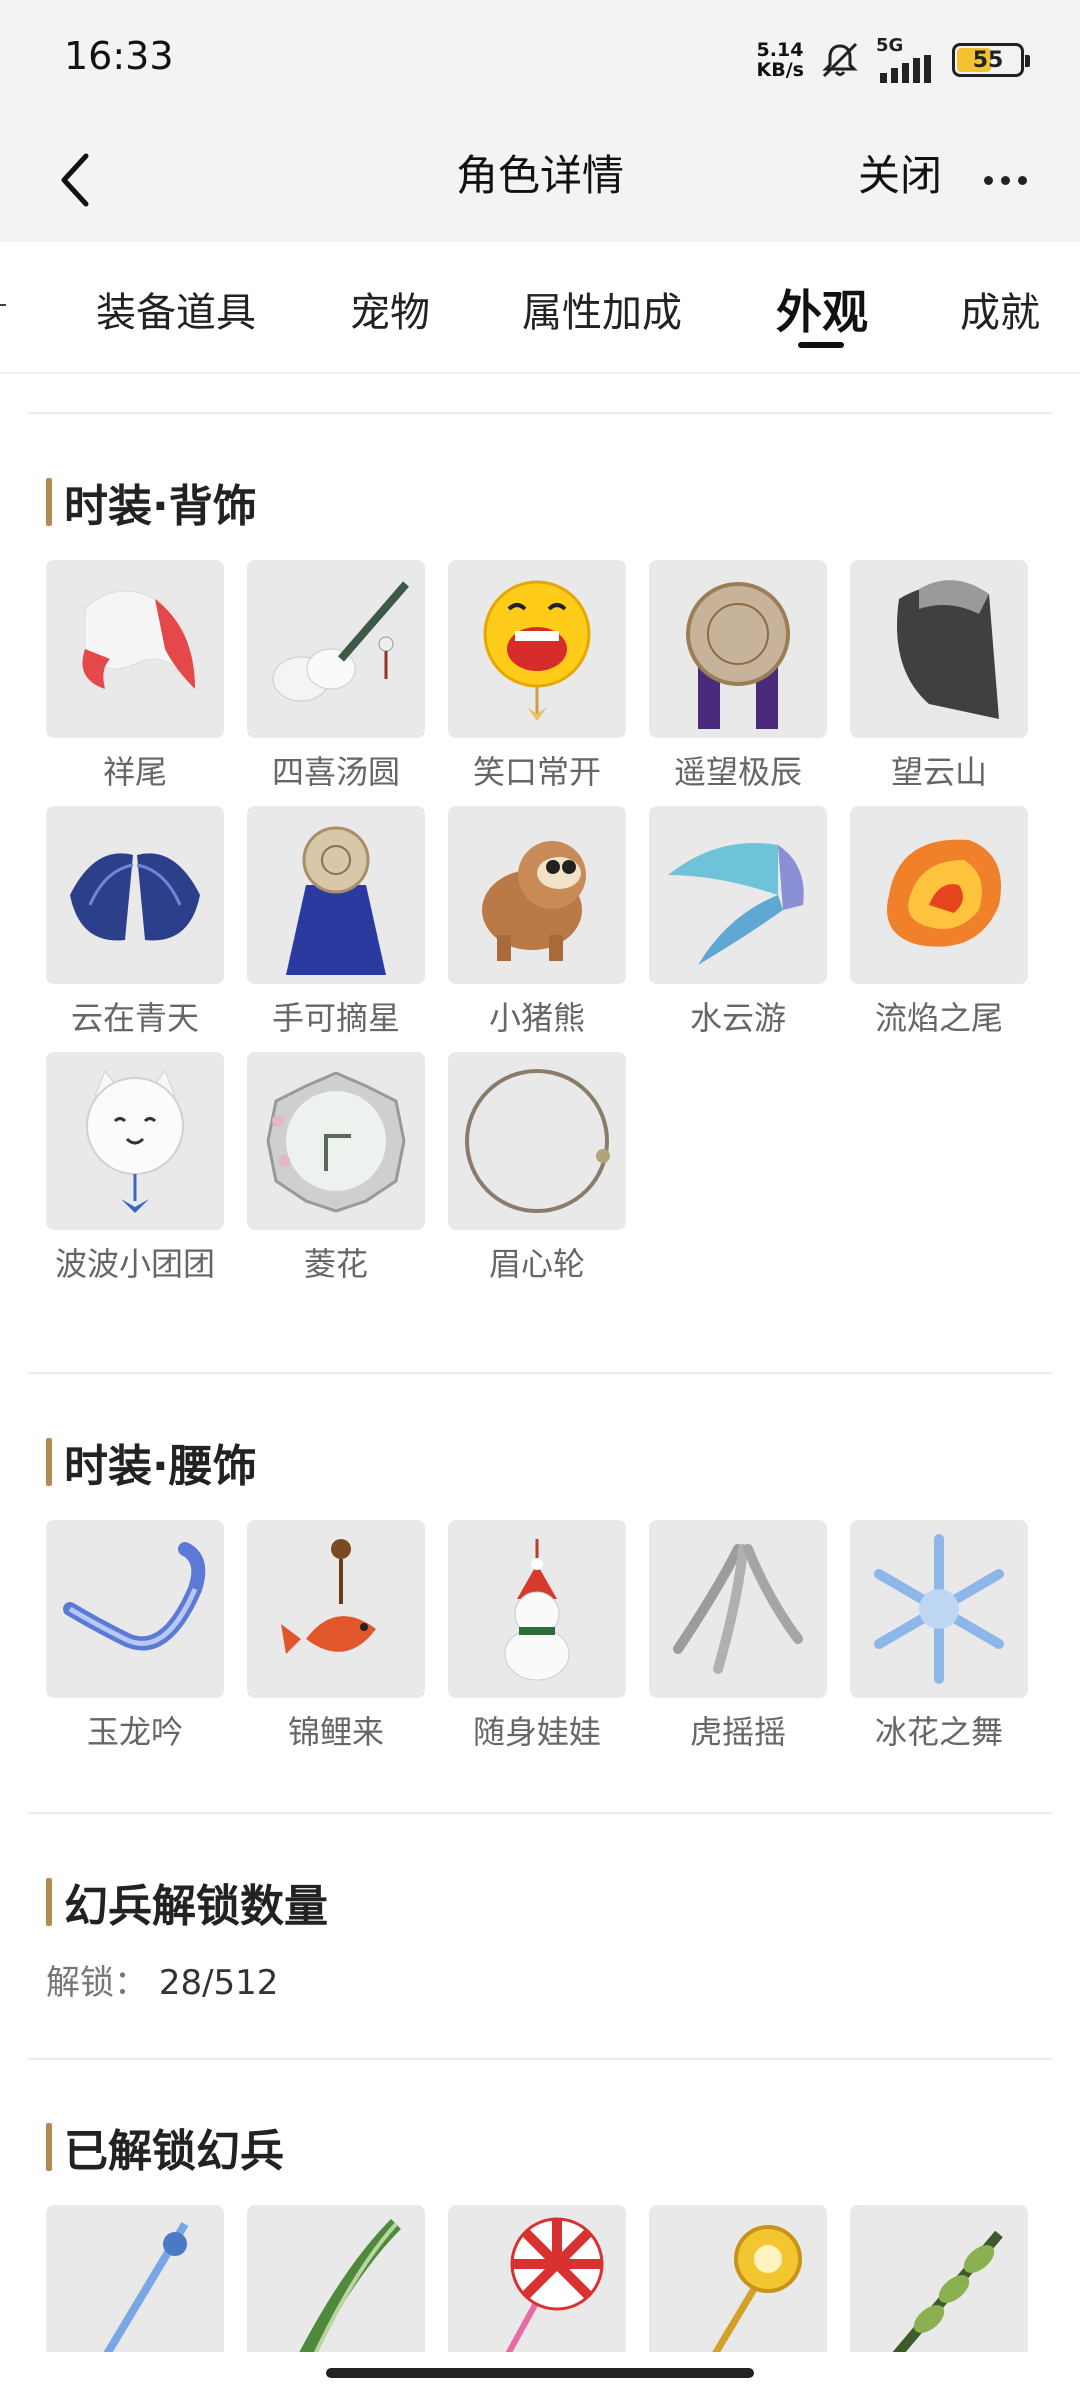 This screenshot has height=2400, width=1080. Describe the element at coordinates (135, 897) in the screenshot. I see `blue-wings-icon` at that location.